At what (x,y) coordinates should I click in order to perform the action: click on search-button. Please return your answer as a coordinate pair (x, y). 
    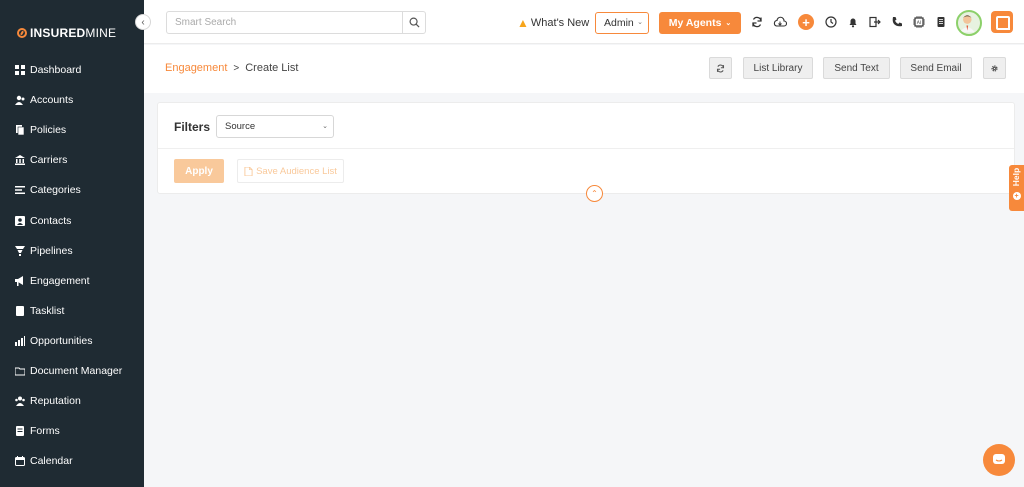
    Looking at the image, I should click on (413, 22).